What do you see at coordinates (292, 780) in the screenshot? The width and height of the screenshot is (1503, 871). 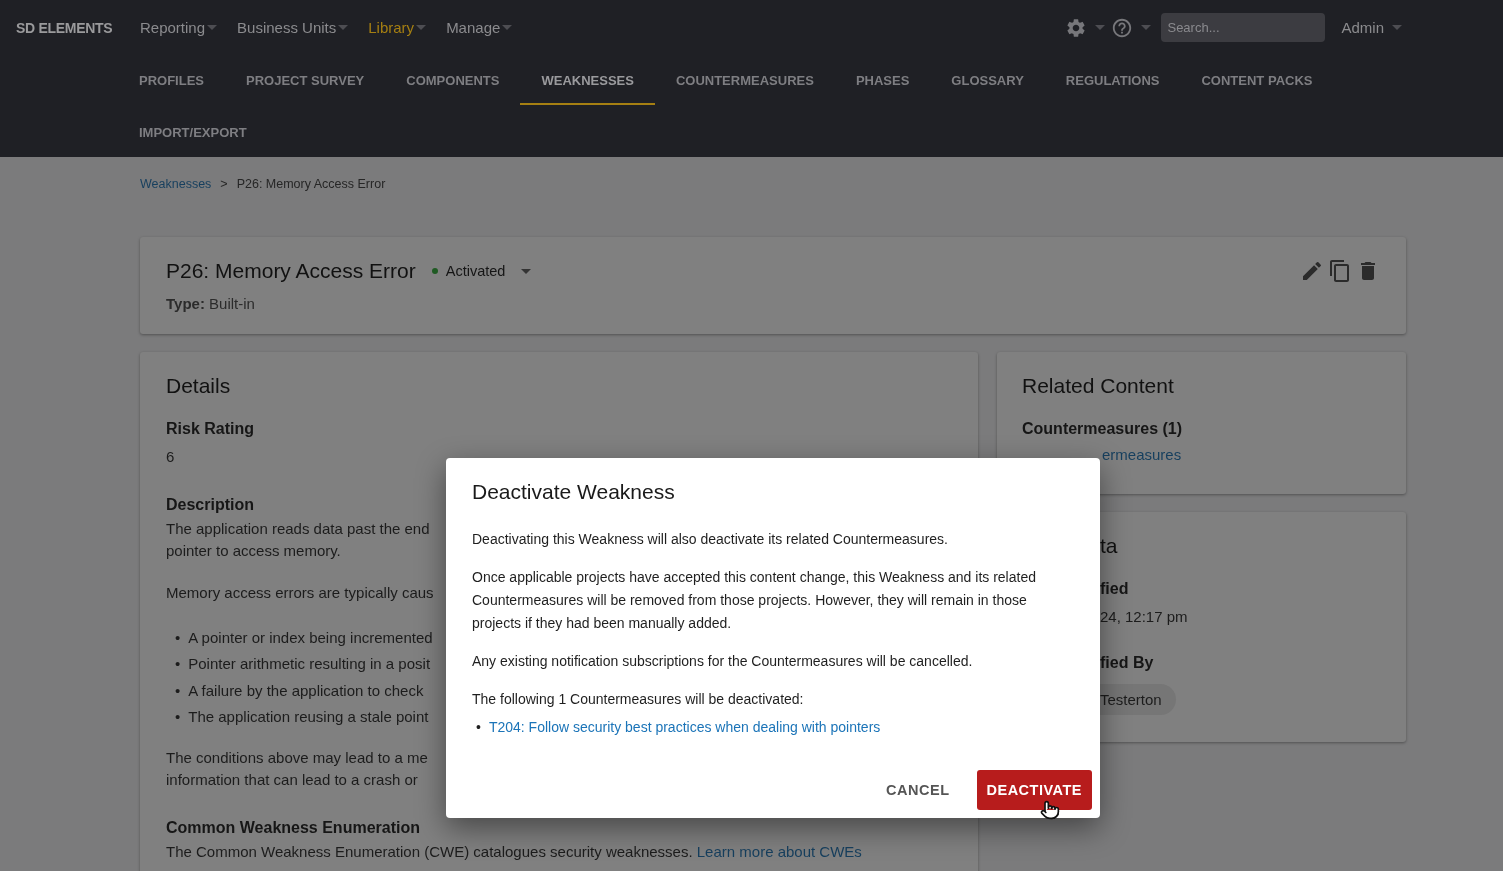 I see `description-text: information that can lead to a crash or` at bounding box center [292, 780].